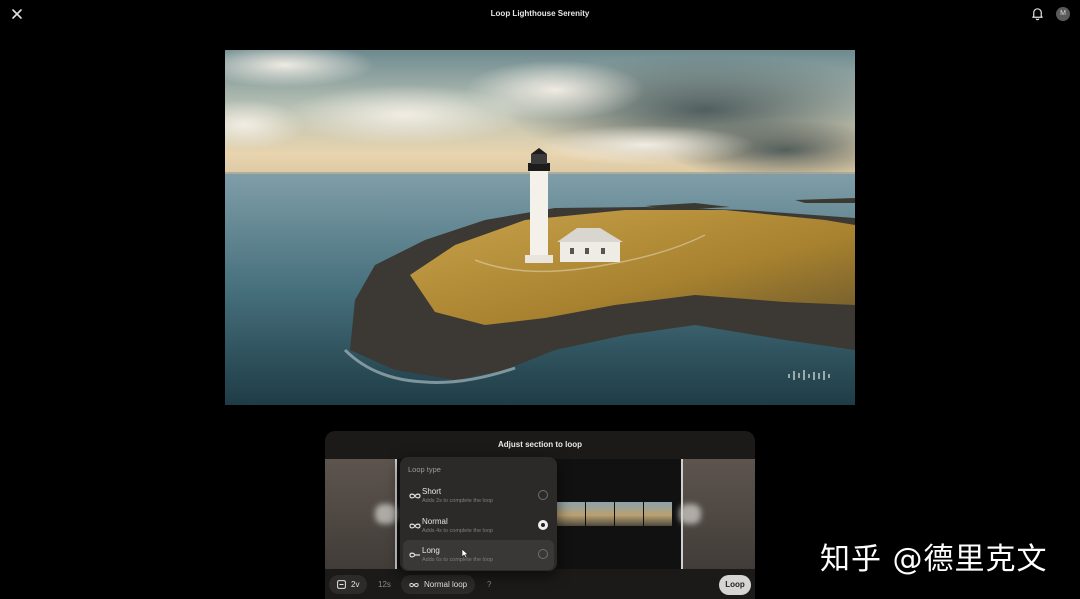  Describe the element at coordinates (478, 555) in the screenshot. I see `loop-option-long: Long Adds 6s to complete the loop` at that location.